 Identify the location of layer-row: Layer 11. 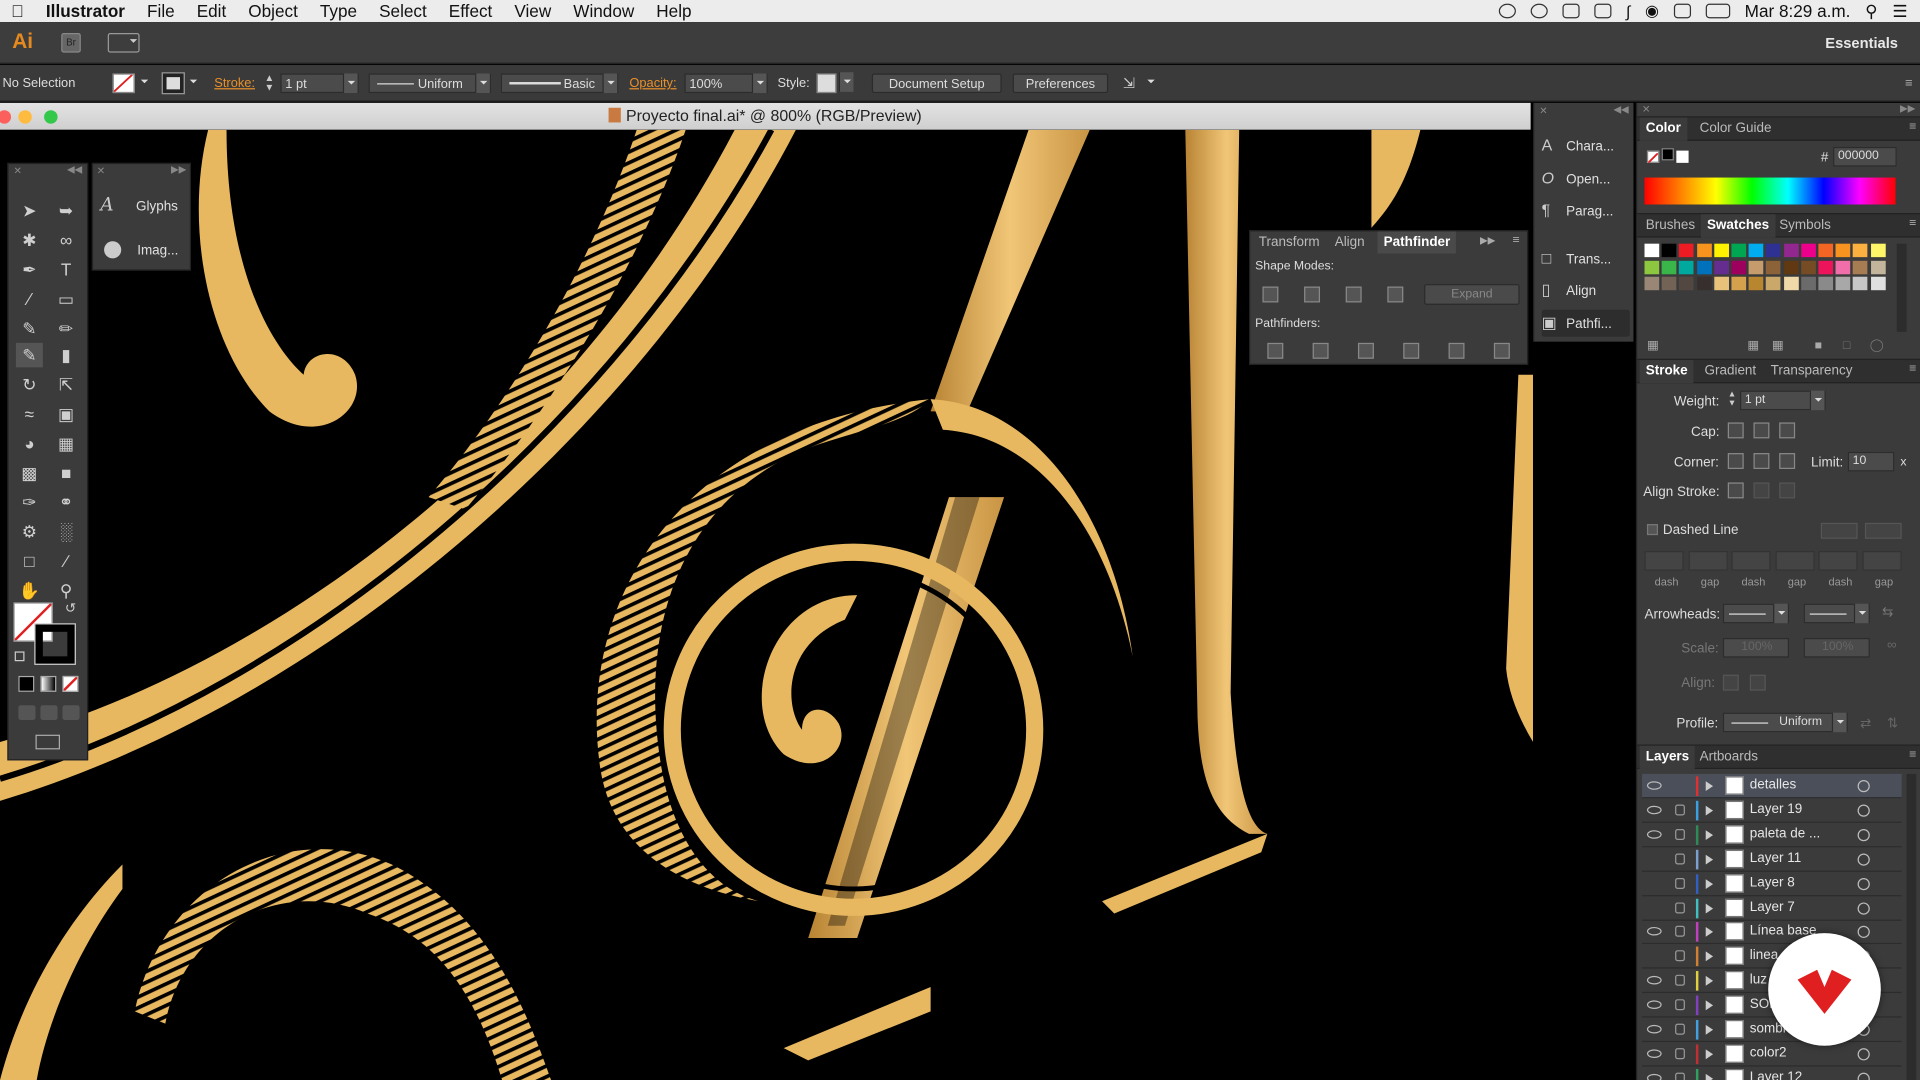
(1772, 859).